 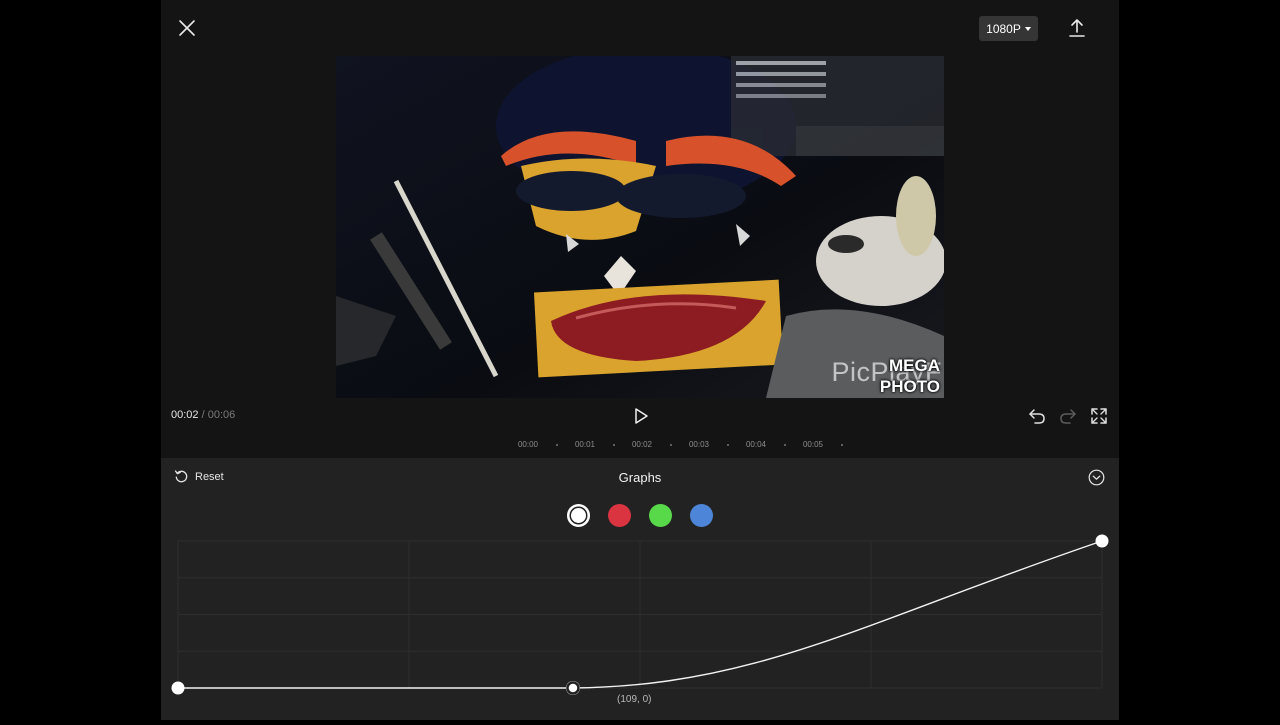 What do you see at coordinates (642, 444) in the screenshot?
I see `ruler-tick-label: 00:02` at bounding box center [642, 444].